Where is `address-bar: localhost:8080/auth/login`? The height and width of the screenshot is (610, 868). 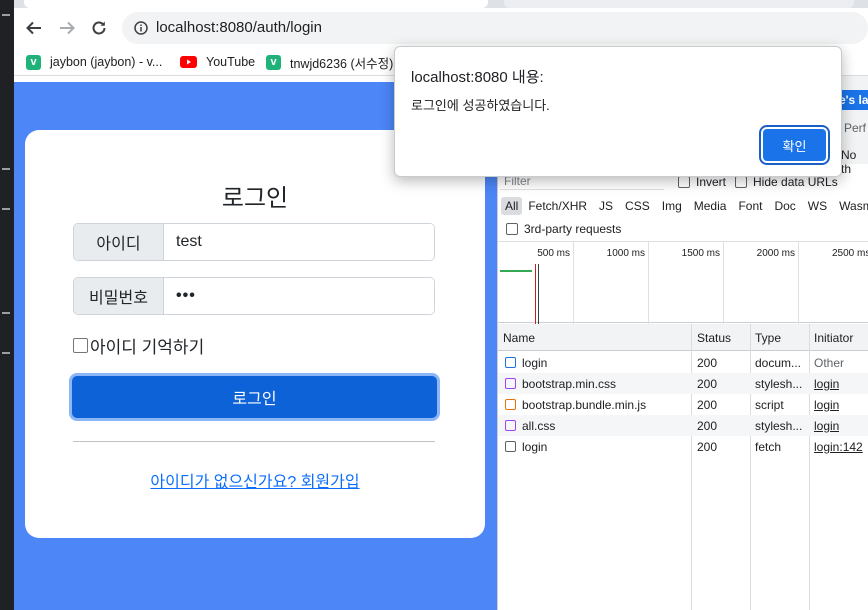 address-bar: localhost:8080/auth/login is located at coordinates (495, 28).